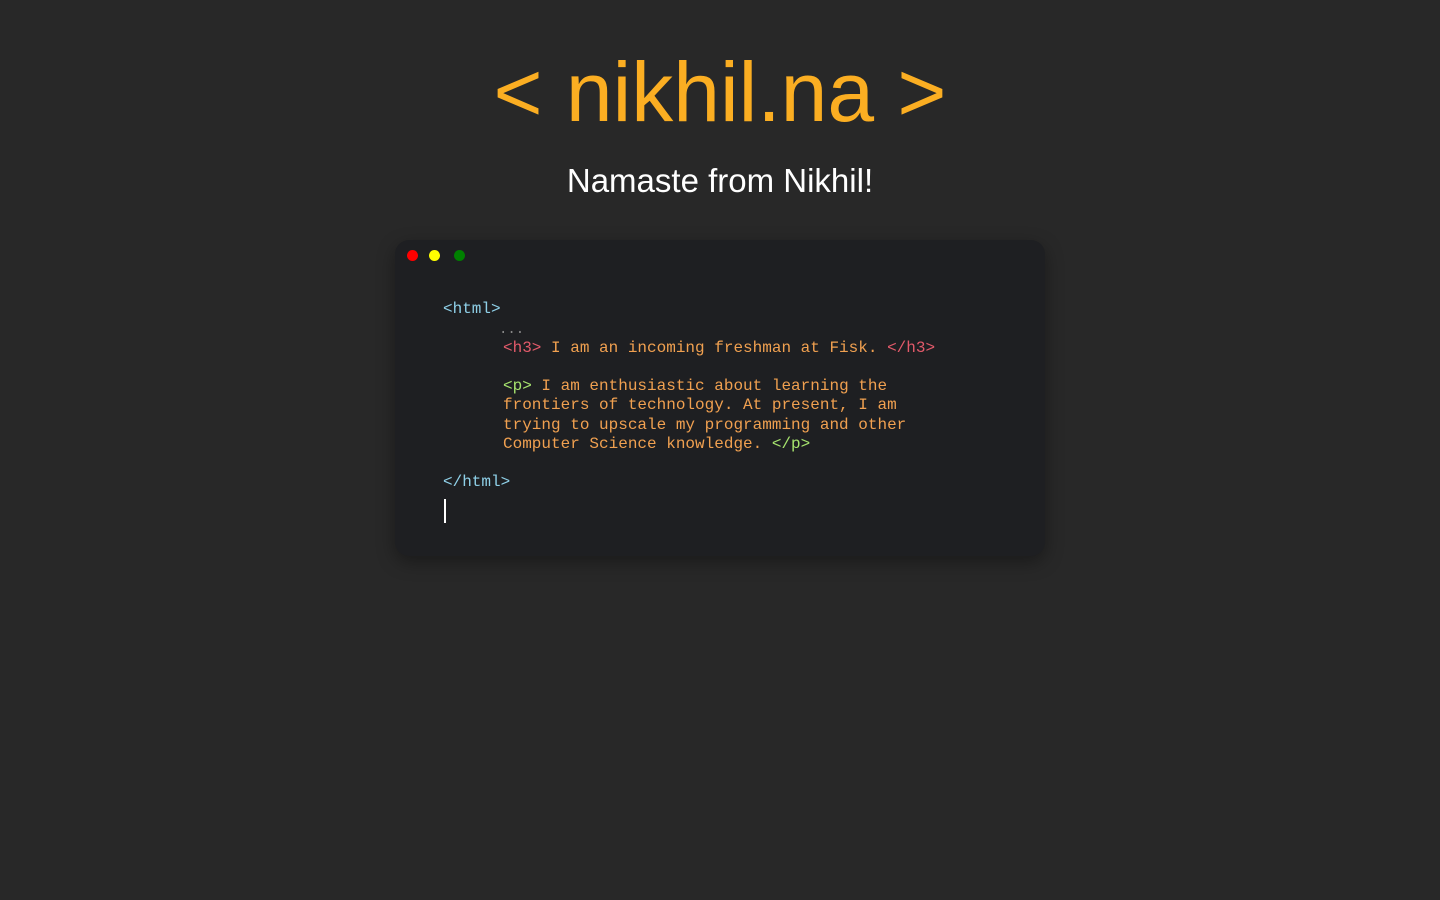 The width and height of the screenshot is (1440, 900). I want to click on p-line-1: <p> I am enthusiastic about learning the, so click(695, 386).